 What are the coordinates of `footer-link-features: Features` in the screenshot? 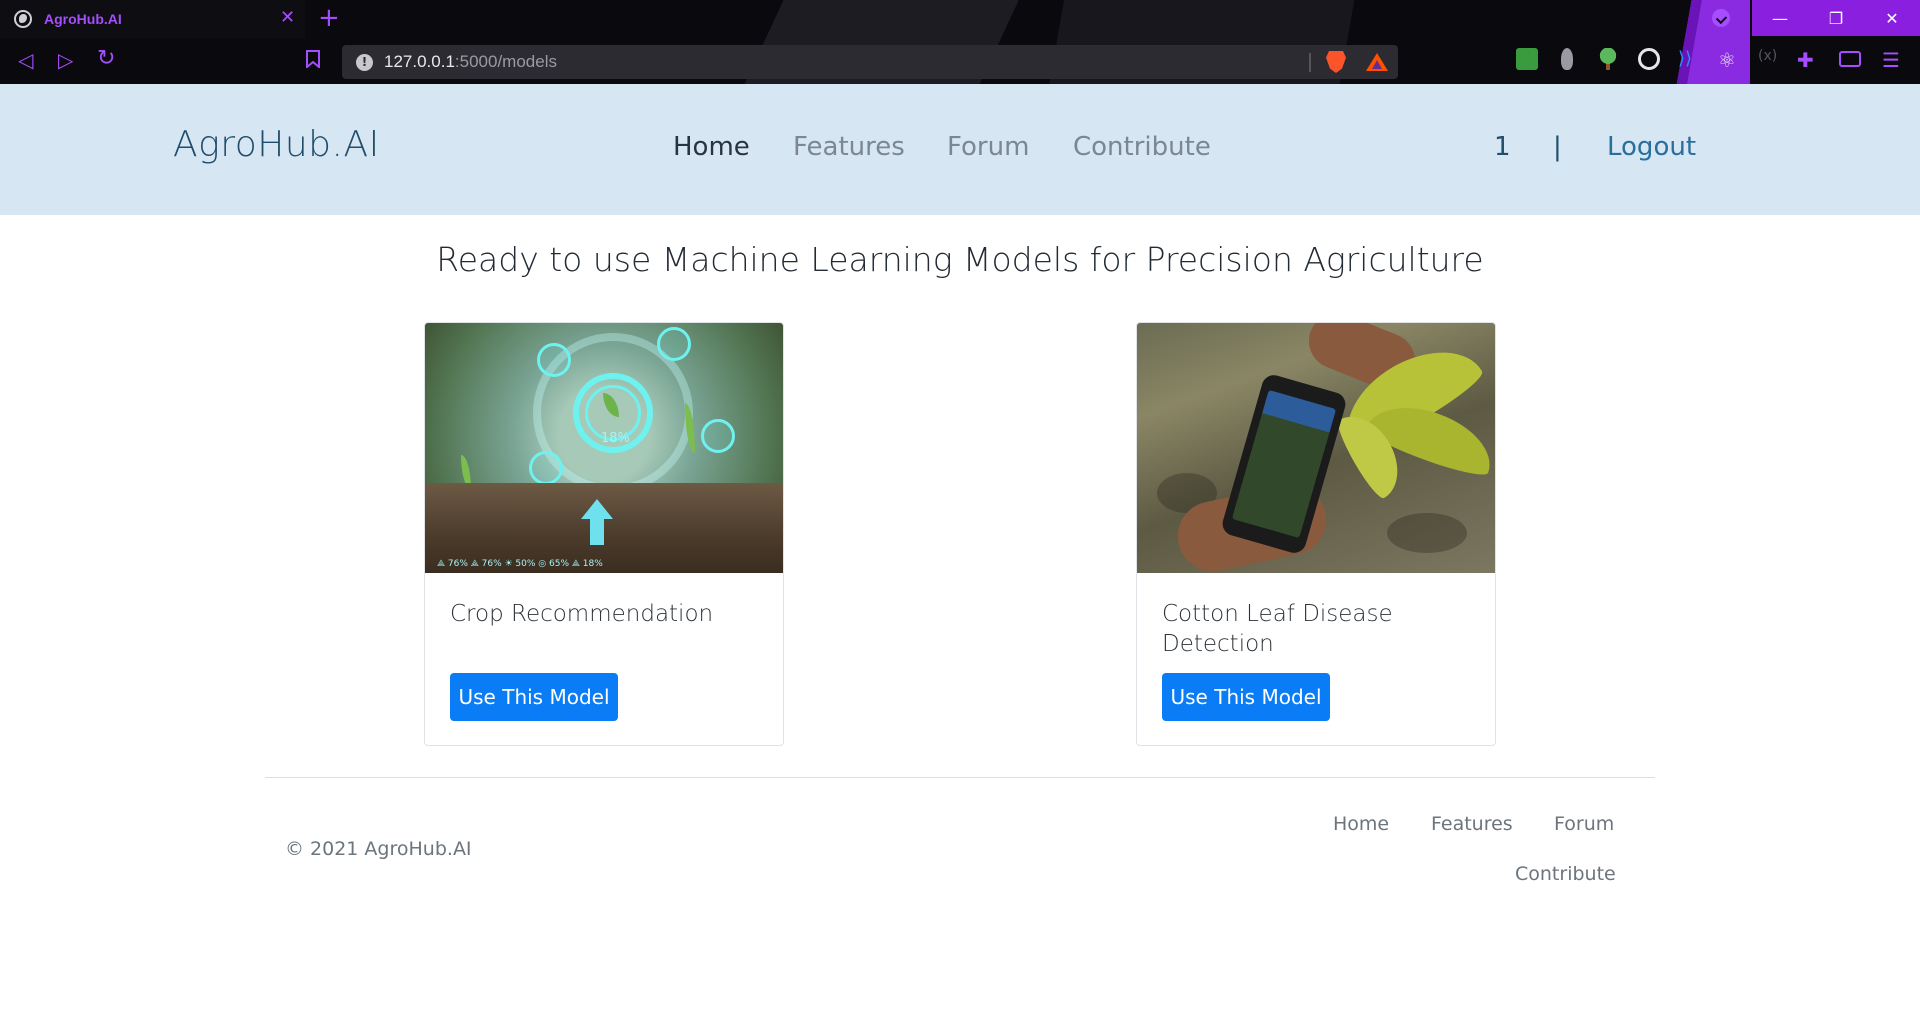 It's located at (1472, 824).